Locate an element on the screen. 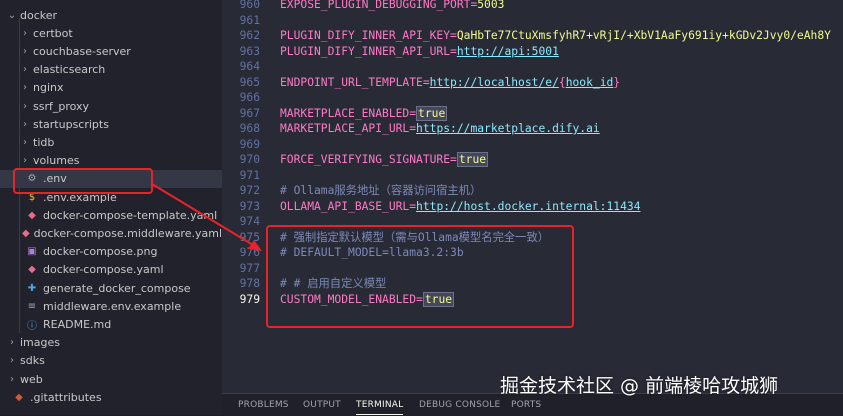 The width and height of the screenshot is (843, 416). line-number: 973 is located at coordinates (249, 206).